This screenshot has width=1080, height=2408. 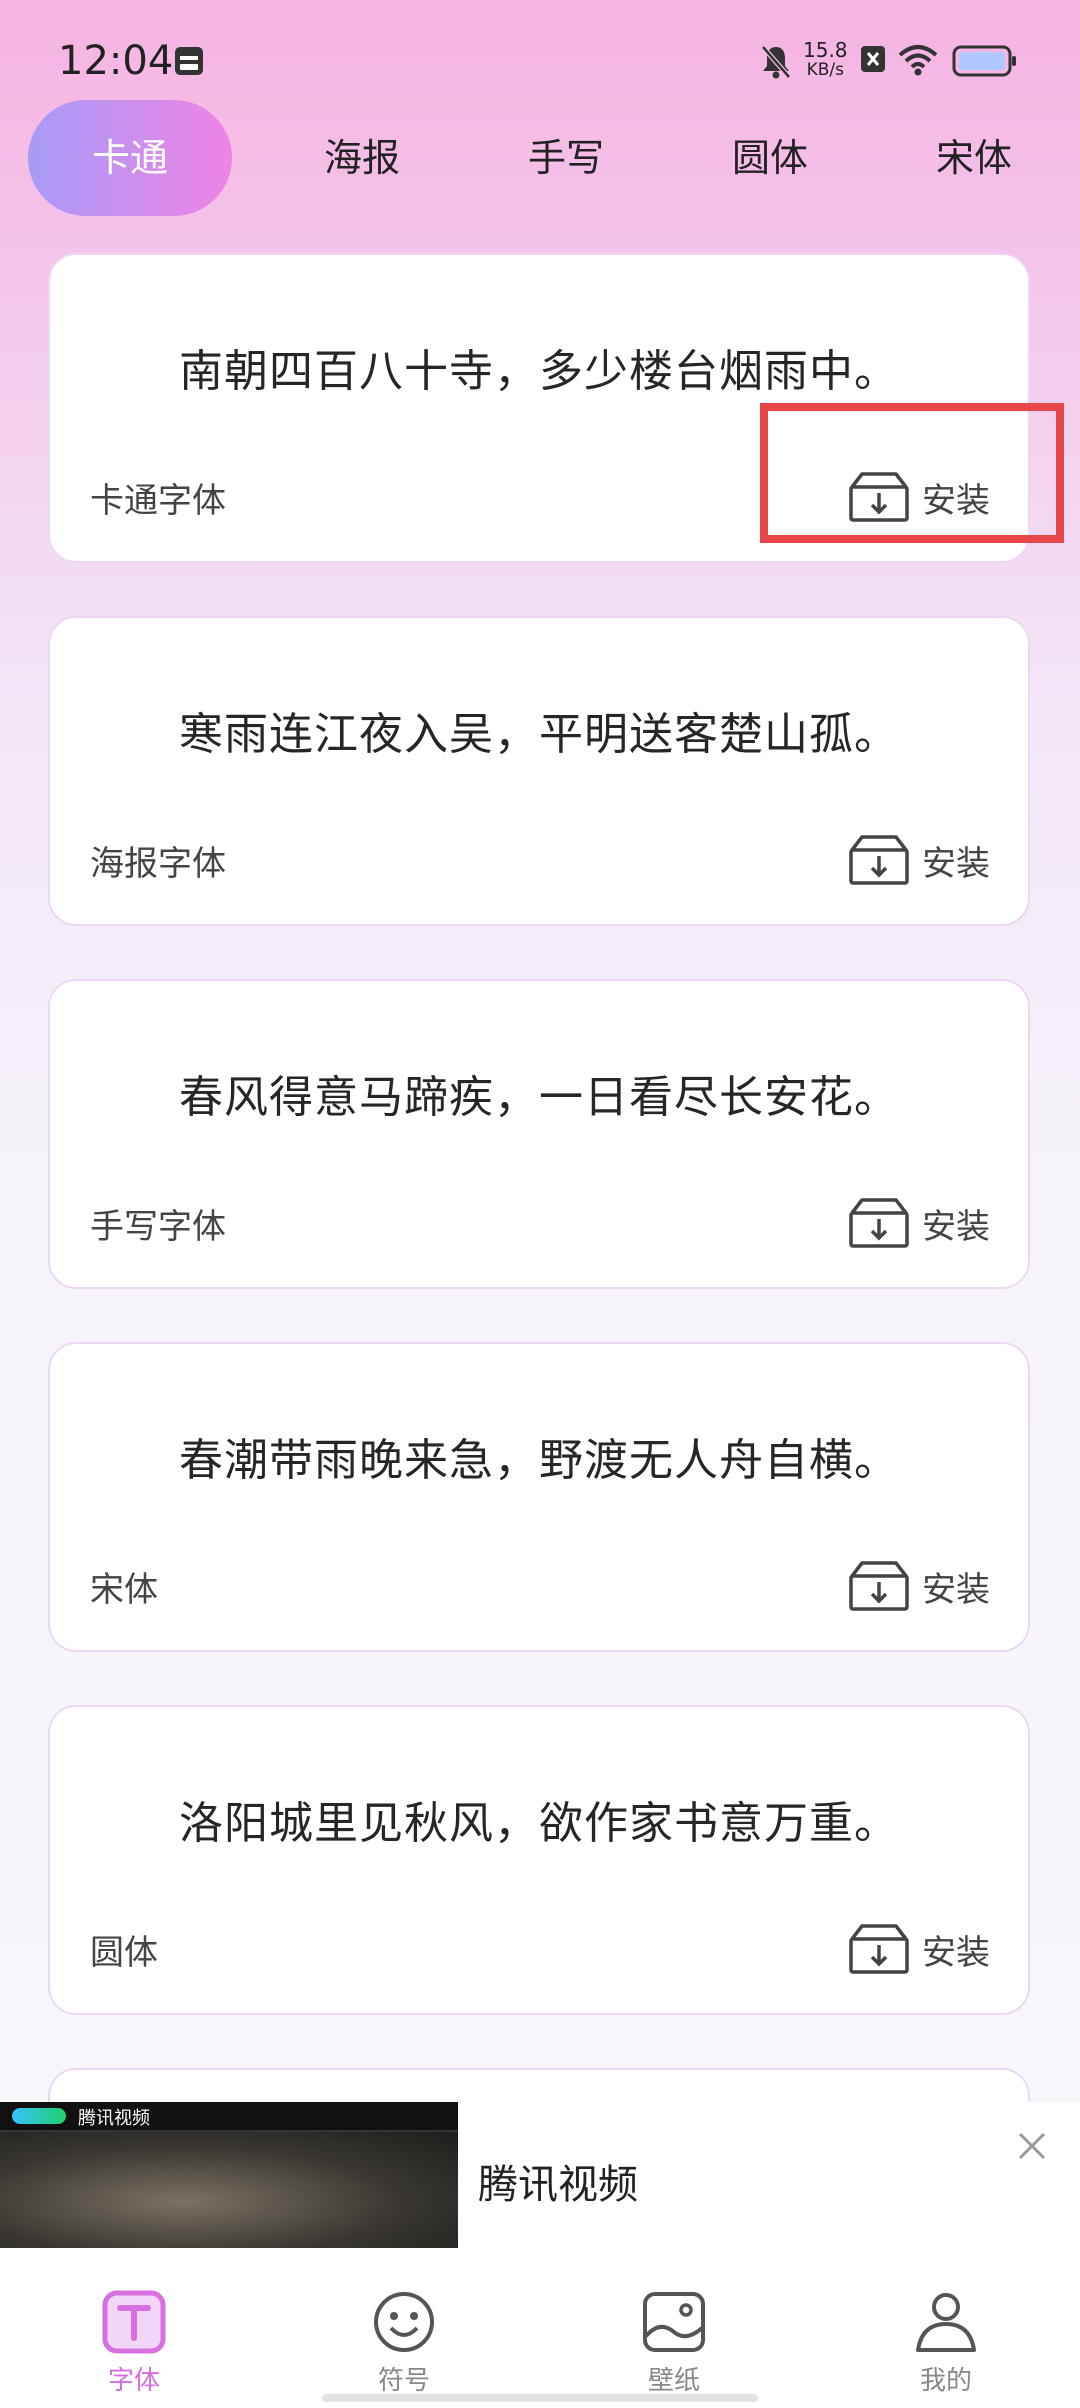 I want to click on nav-wallpaper: 壁纸, so click(x=674, y=2328).